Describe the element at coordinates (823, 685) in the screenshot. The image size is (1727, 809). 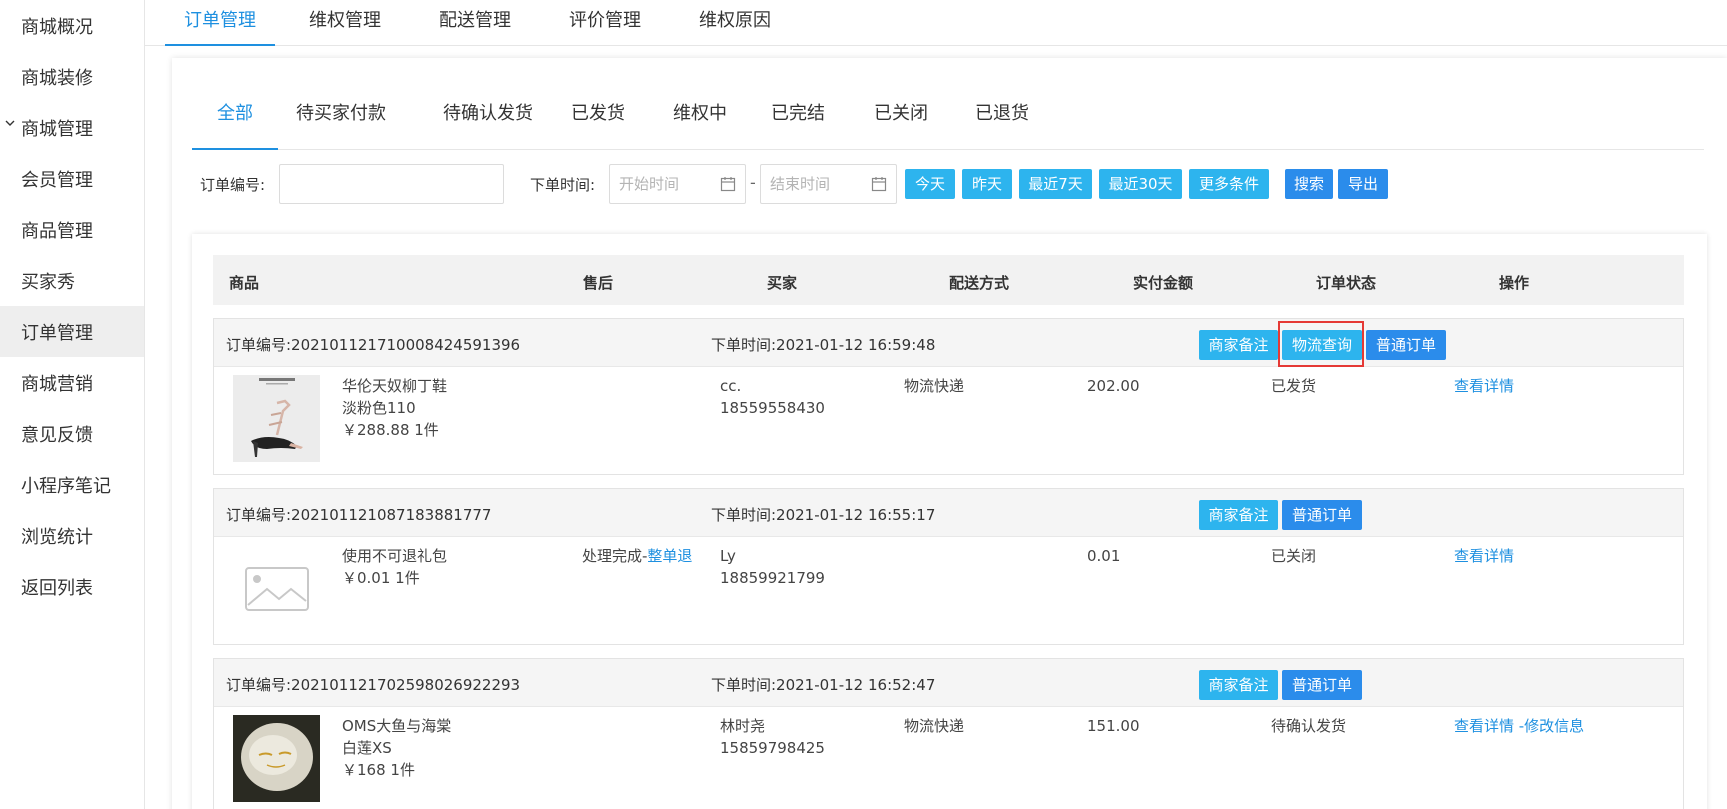
I see `order-time: 下单时间:2021-01-12 16:52:47` at that location.